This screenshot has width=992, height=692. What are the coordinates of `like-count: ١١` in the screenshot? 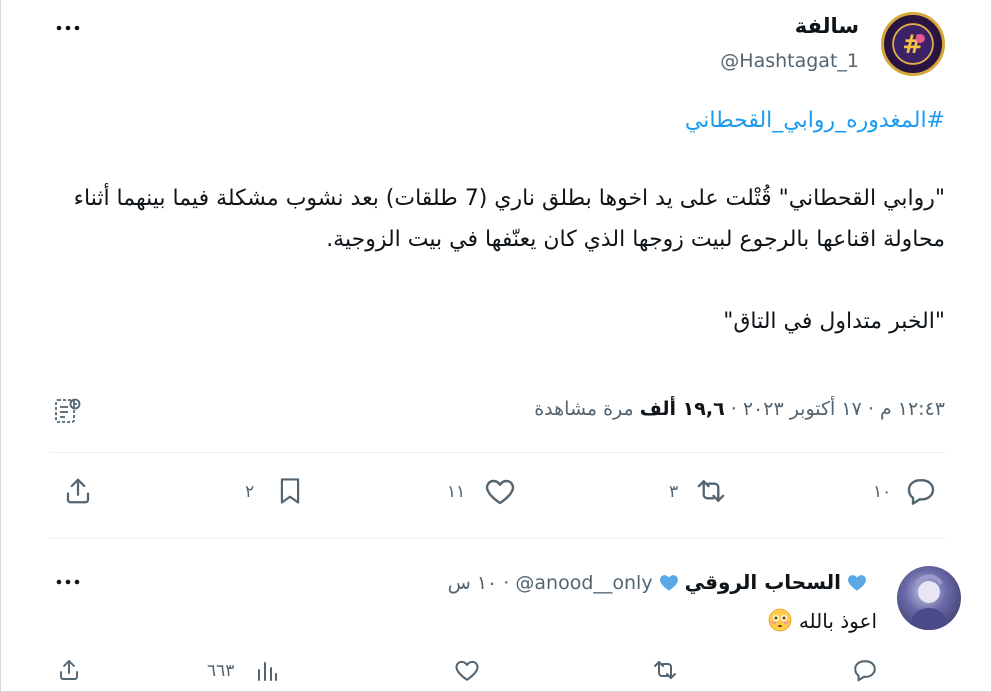 It's located at (456, 492).